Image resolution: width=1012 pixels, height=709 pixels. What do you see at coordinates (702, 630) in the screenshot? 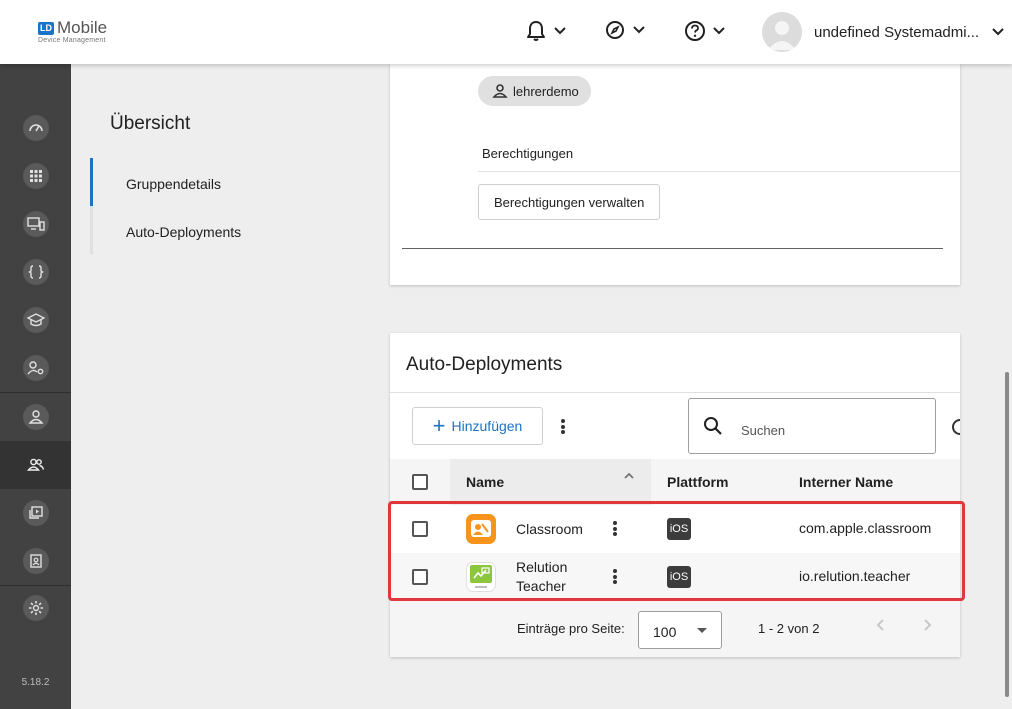
I see `dropdown-arrow-icon` at bounding box center [702, 630].